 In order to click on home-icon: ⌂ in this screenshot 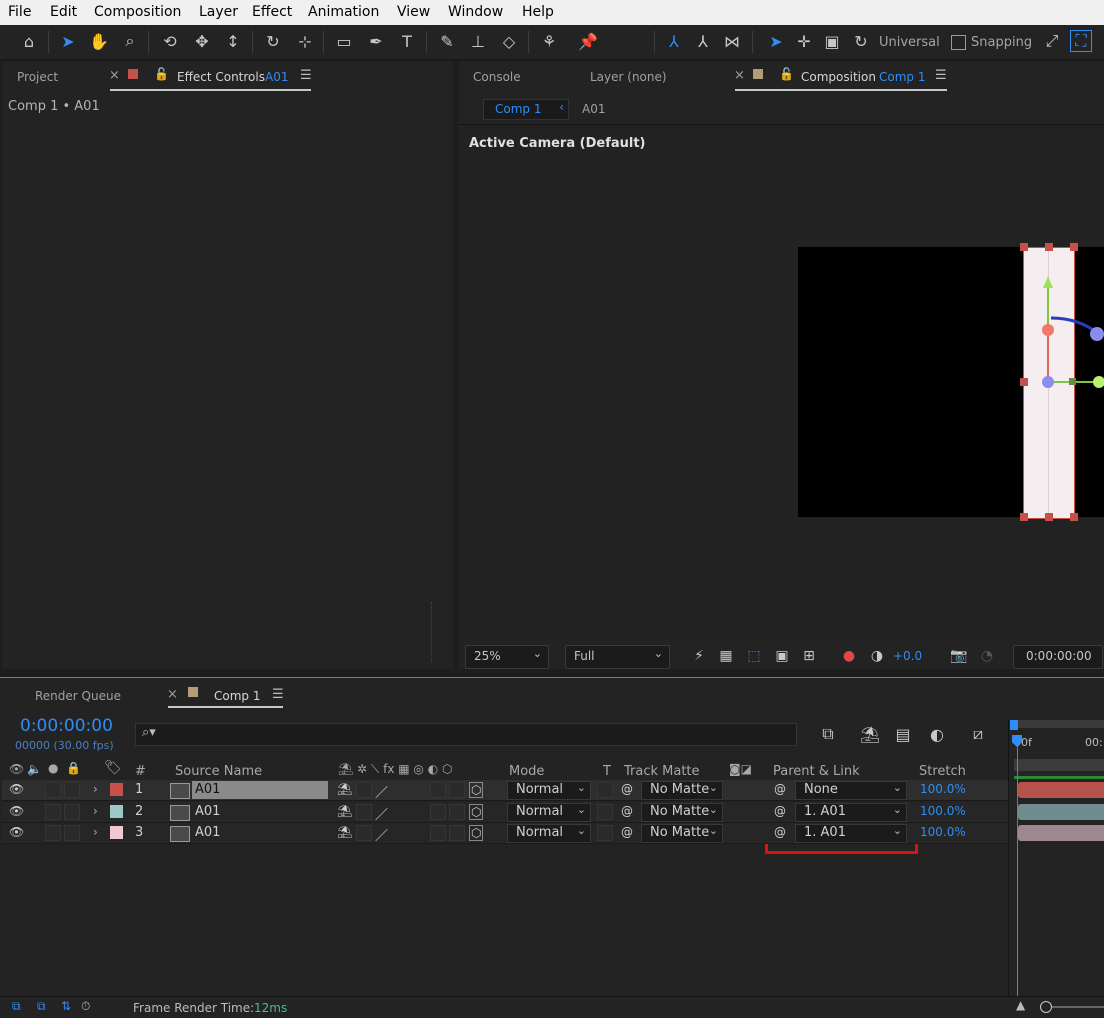, I will do `click(29, 41)`.